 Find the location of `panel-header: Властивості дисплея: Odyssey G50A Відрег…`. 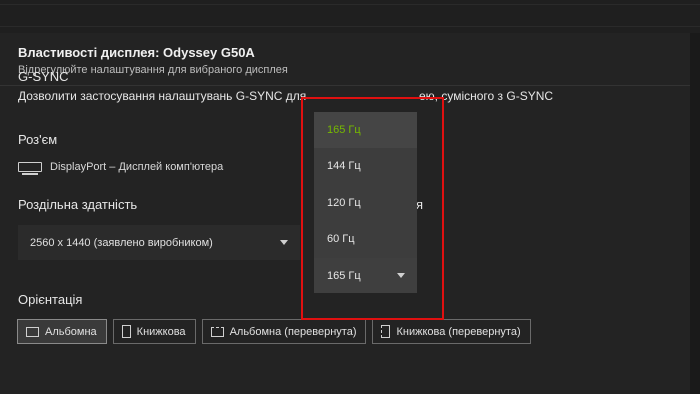

panel-header: Властивості дисплея: Odyssey G50A Відрег… is located at coordinates (345, 59).